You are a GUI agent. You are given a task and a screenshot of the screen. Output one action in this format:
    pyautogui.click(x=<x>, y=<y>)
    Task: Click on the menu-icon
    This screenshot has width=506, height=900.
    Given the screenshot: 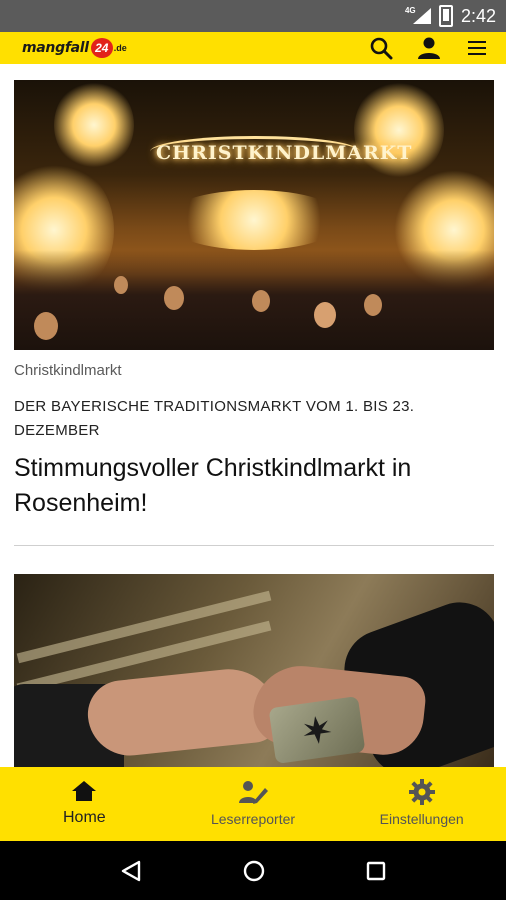 What is the action you would take?
    pyautogui.click(x=477, y=48)
    